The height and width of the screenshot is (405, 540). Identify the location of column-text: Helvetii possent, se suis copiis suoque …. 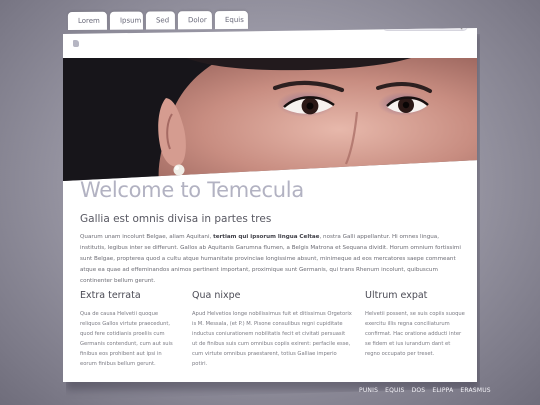
(415, 334).